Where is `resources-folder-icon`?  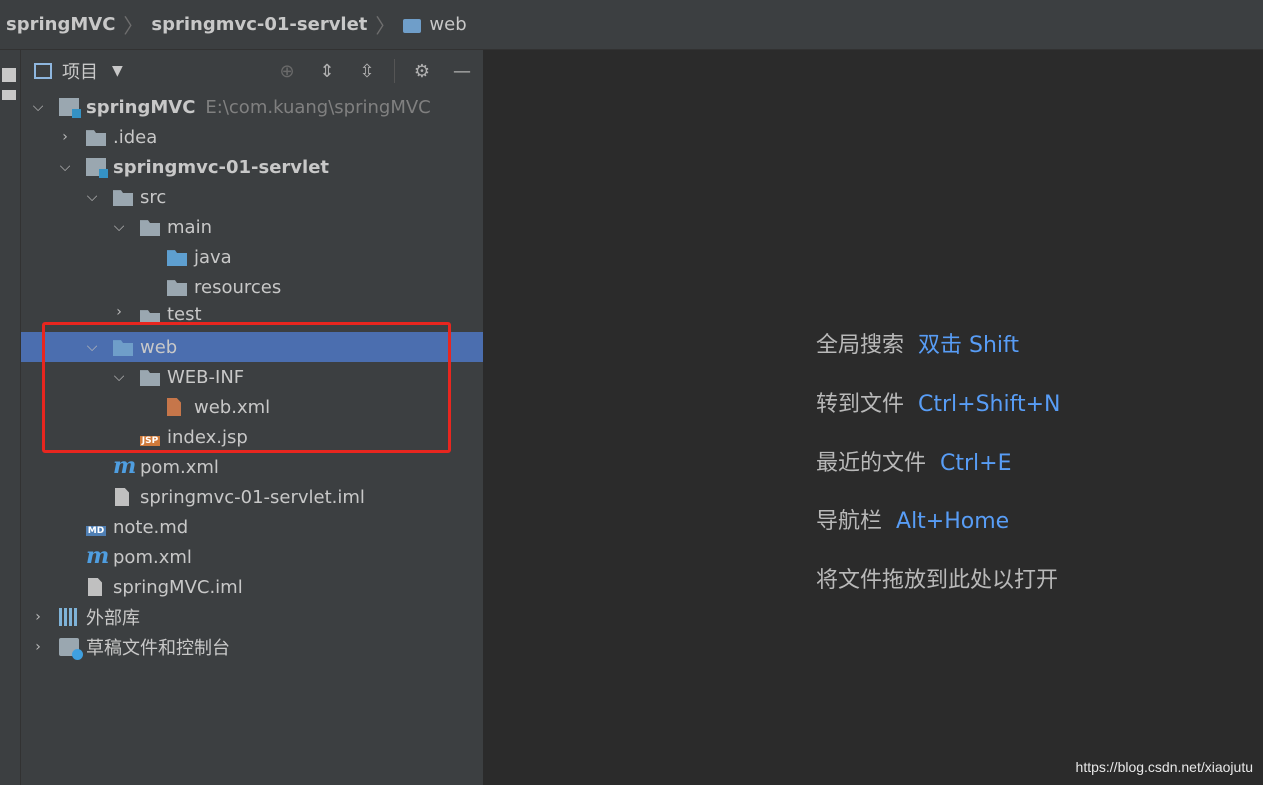
resources-folder-icon is located at coordinates (177, 288).